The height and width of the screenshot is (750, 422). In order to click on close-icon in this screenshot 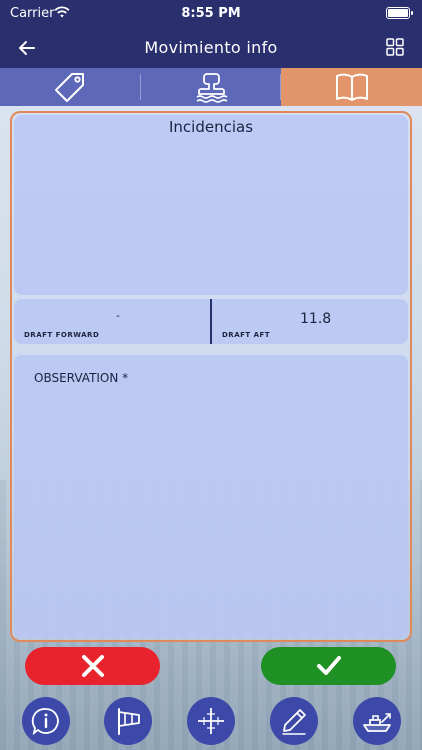, I will do `click(92, 666)`.